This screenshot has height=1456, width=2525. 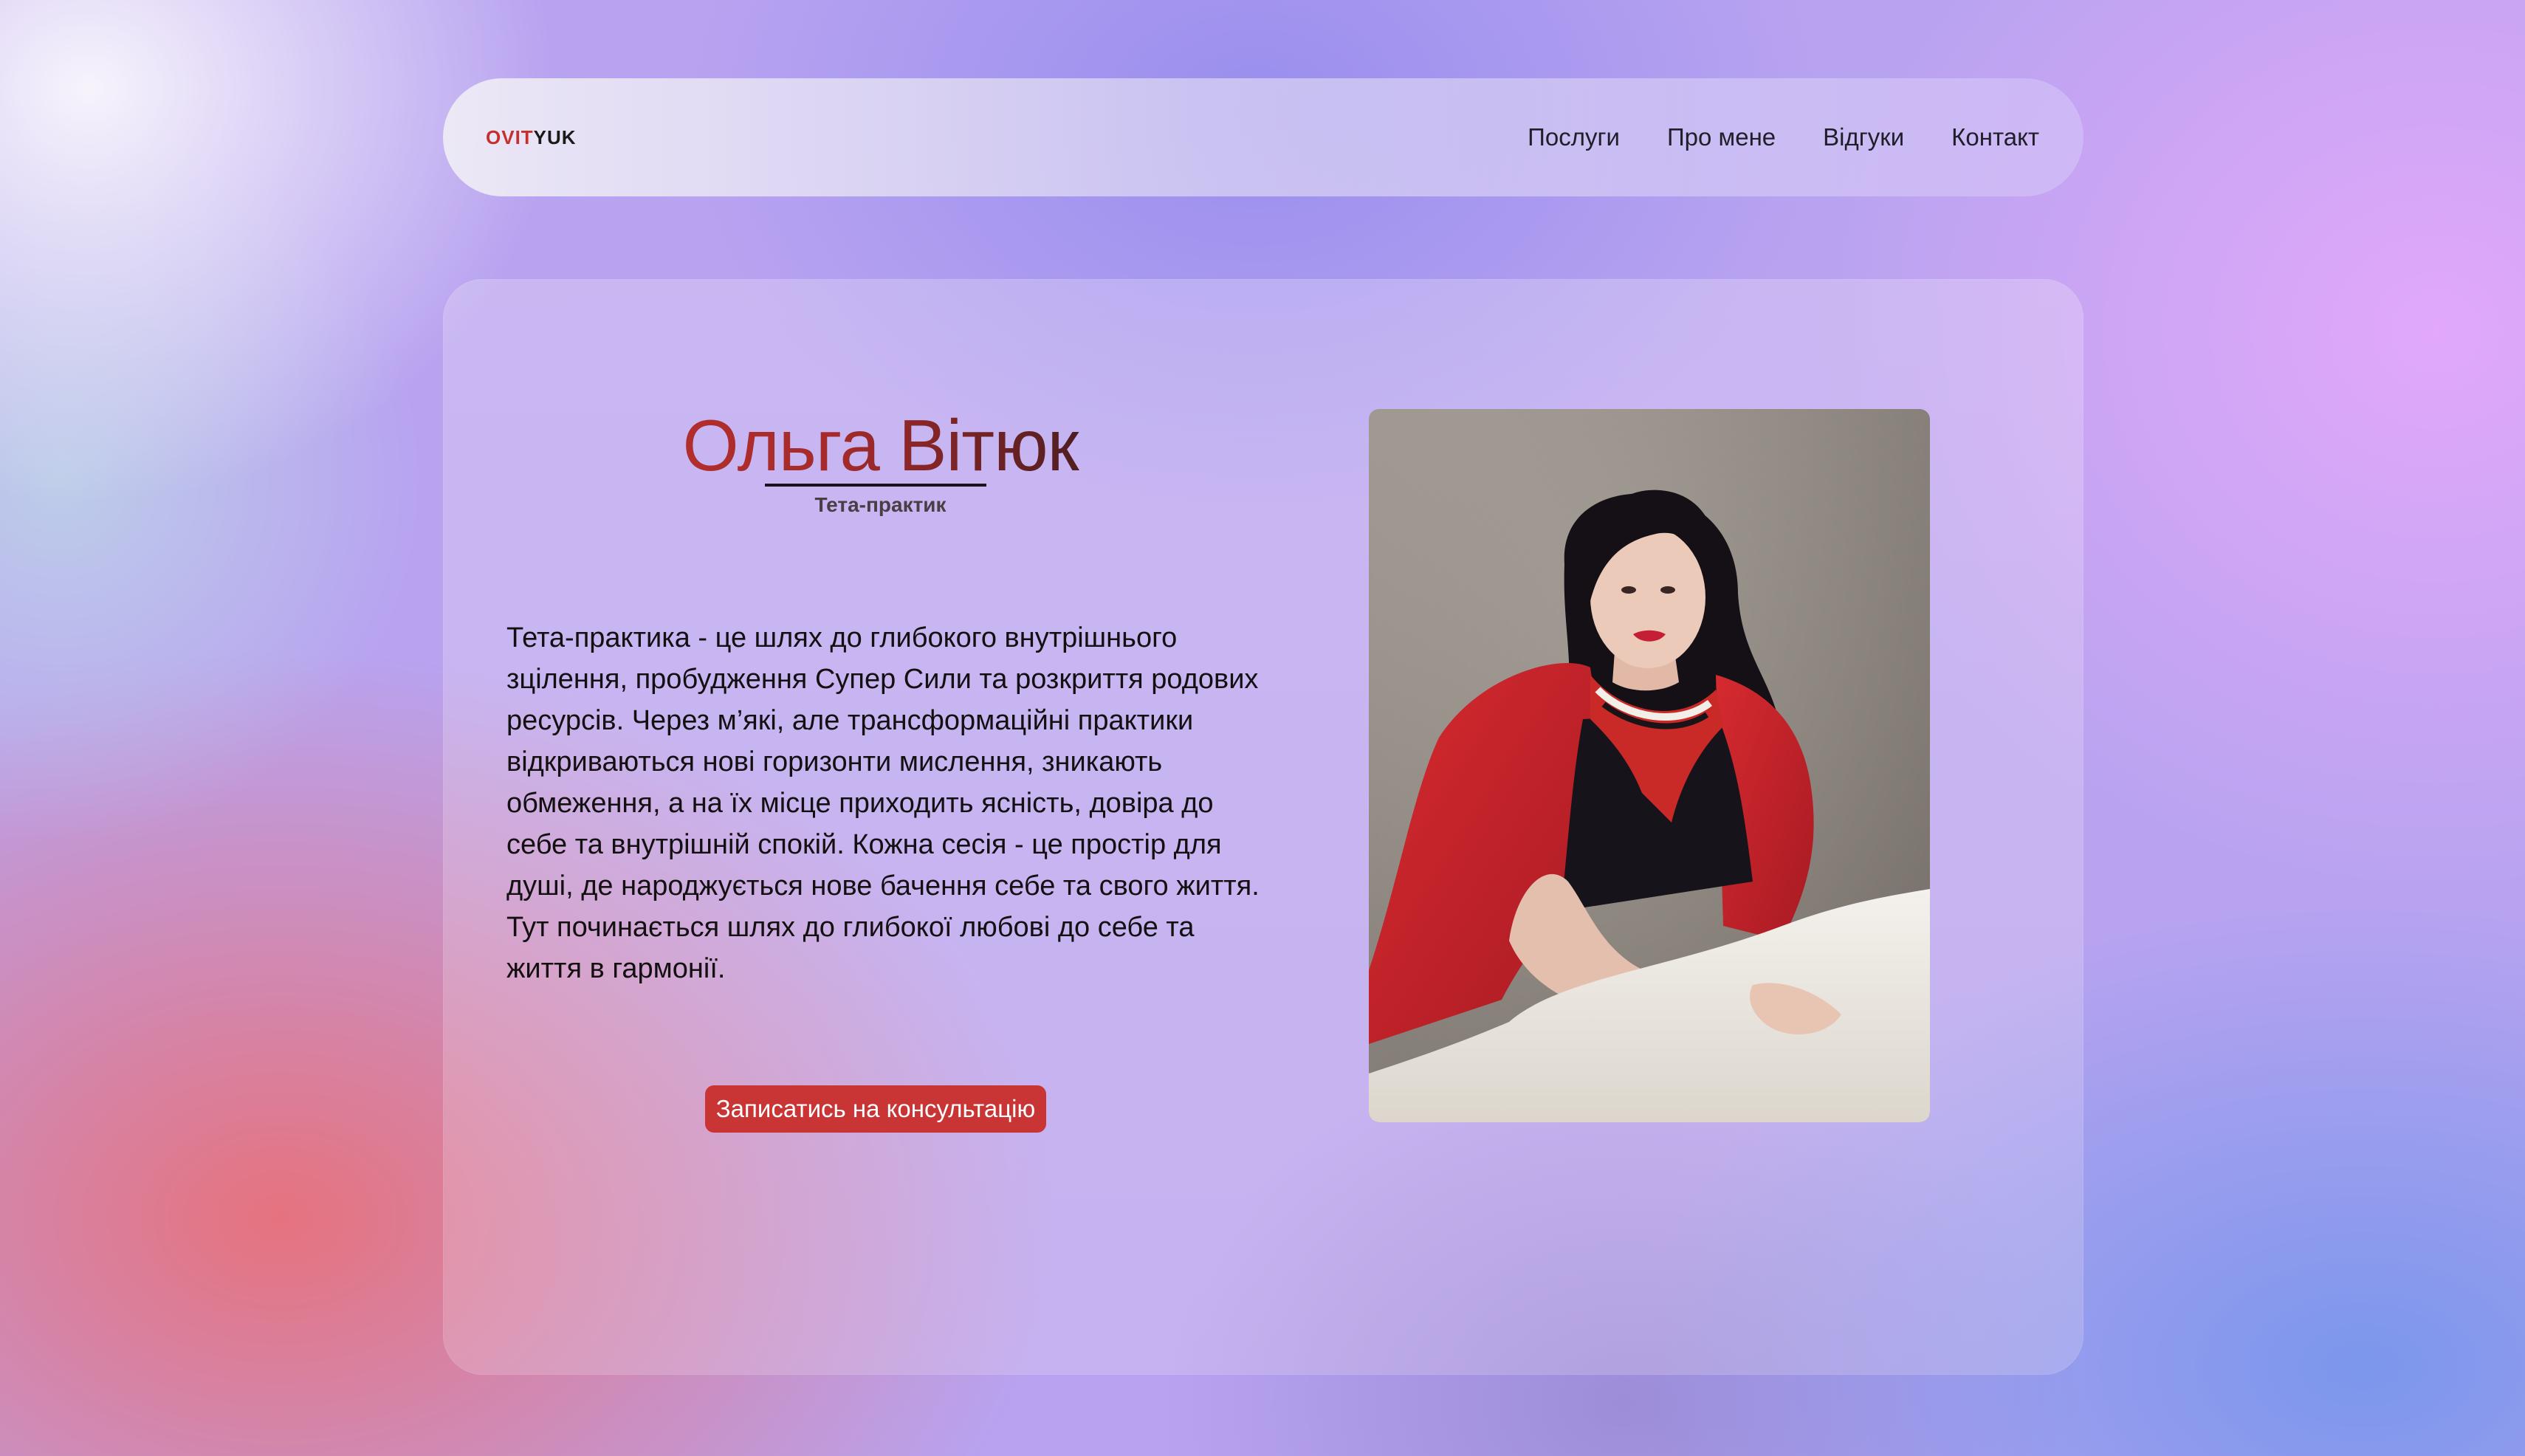 What do you see at coordinates (1995, 137) in the screenshot?
I see `nav-link-contact: Контакт` at bounding box center [1995, 137].